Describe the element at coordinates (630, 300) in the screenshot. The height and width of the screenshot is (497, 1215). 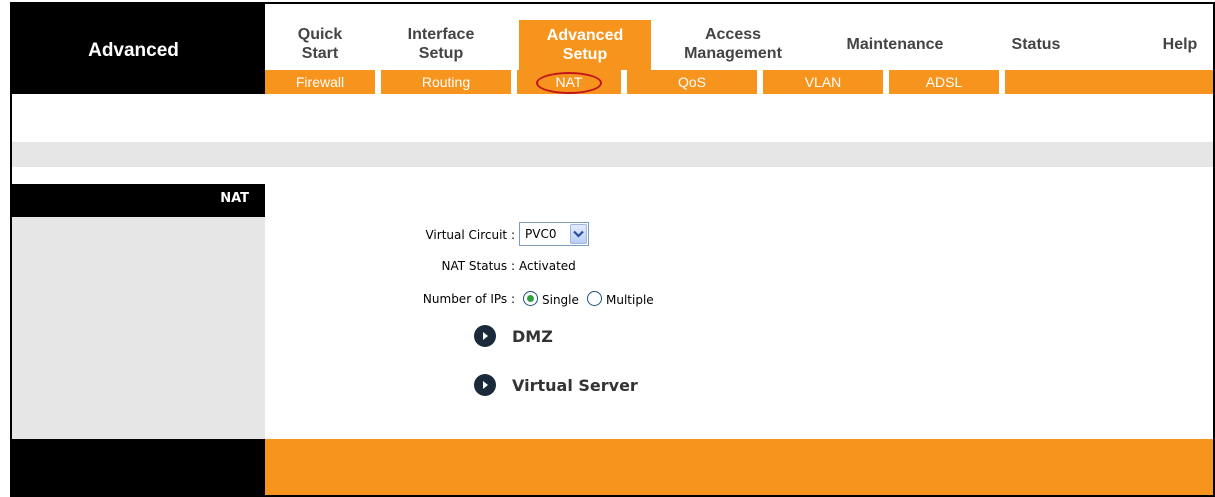
I see `radio-multiple-label: Multiple` at that location.